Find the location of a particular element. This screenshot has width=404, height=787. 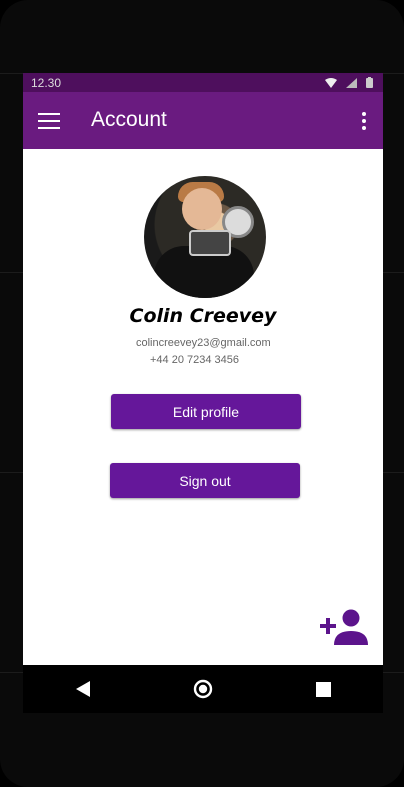

status-bar: 12.30 is located at coordinates (203, 82).